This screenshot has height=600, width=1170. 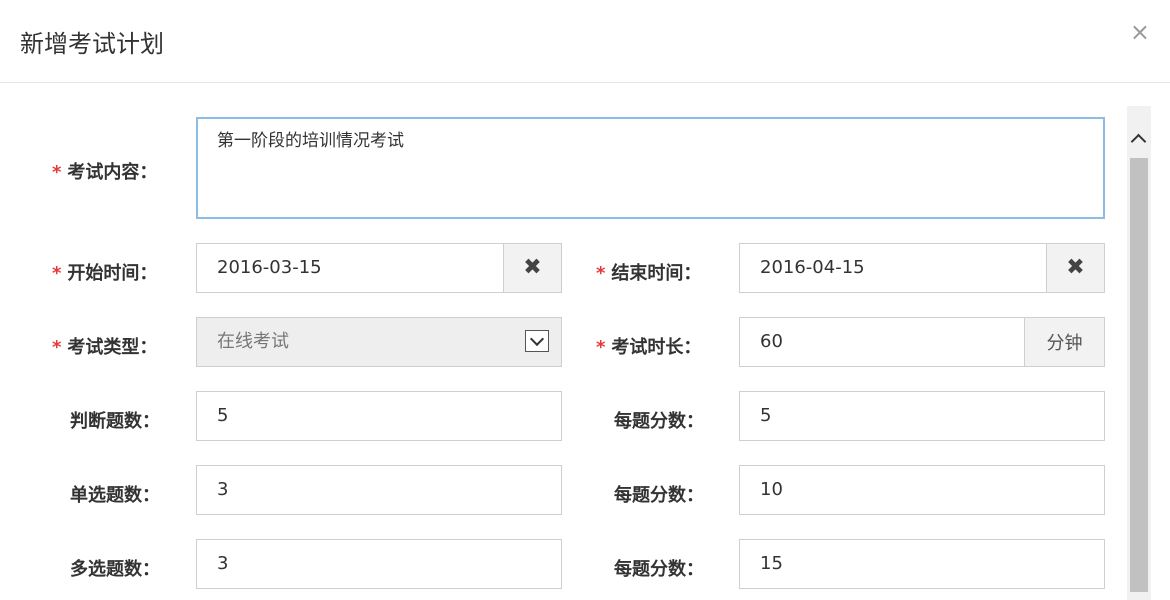 I want to click on multi-score-label: 每题分数：, so click(x=659, y=569).